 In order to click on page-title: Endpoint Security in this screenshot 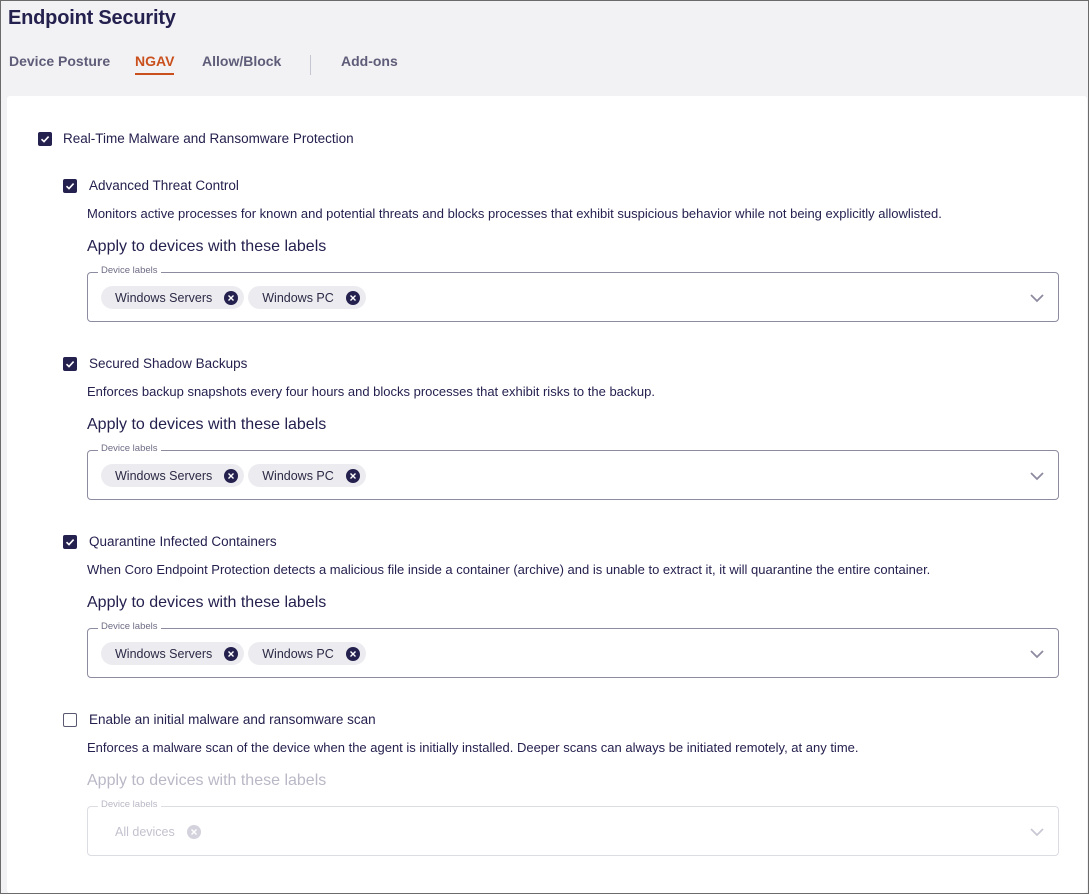, I will do `click(92, 18)`.